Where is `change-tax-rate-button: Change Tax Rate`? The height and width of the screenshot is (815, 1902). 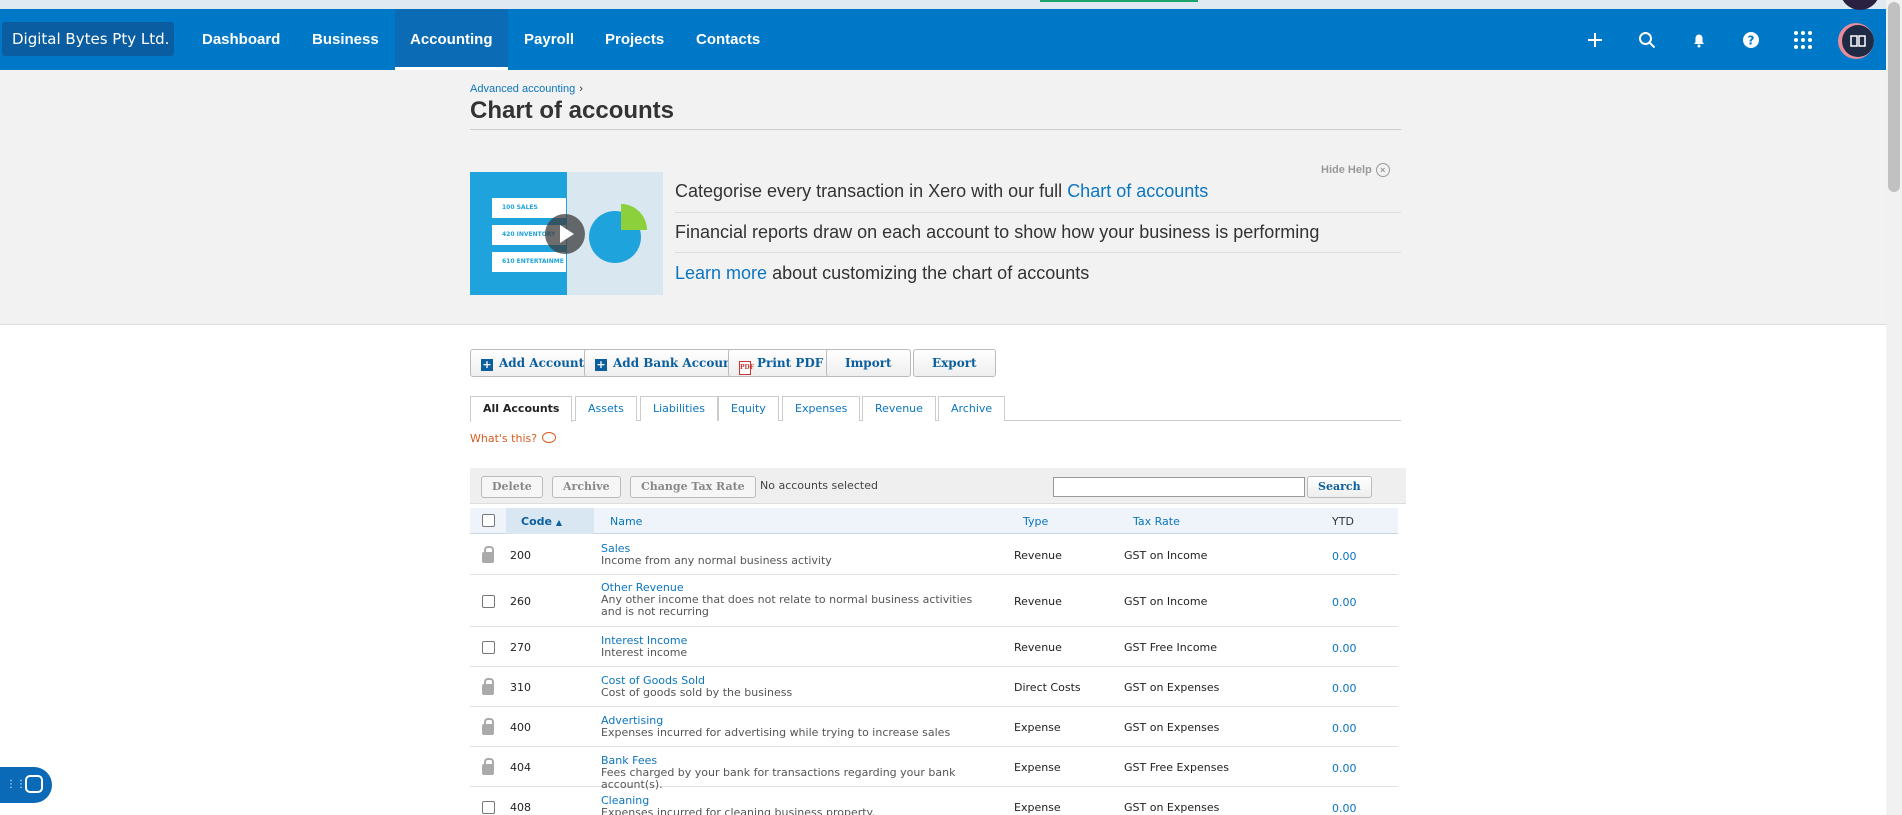 change-tax-rate-button: Change Tax Rate is located at coordinates (693, 487).